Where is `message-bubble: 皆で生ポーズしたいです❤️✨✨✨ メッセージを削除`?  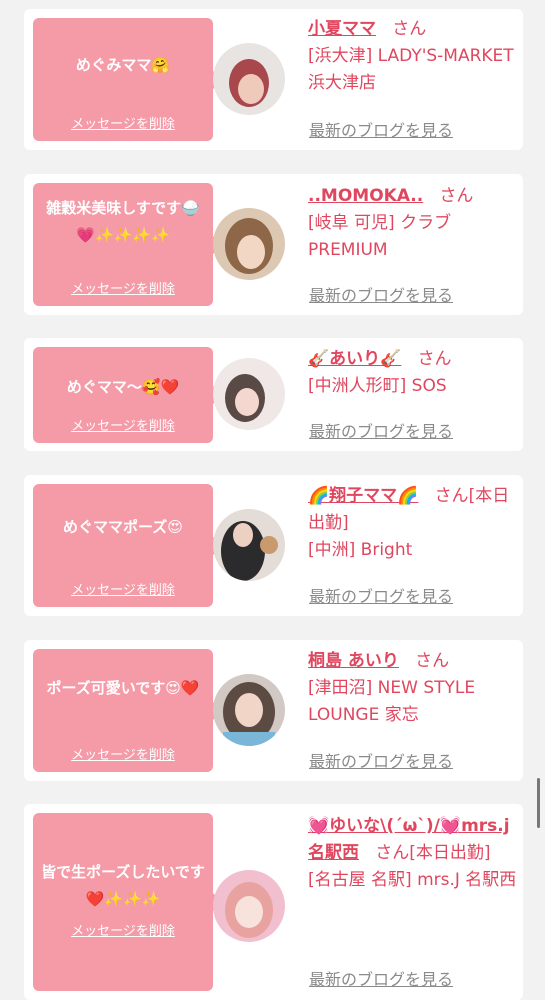
message-bubble: 皆で生ポーズしたいです❤️✨✨✨ メッセージを削除 is located at coordinates (127, 902).